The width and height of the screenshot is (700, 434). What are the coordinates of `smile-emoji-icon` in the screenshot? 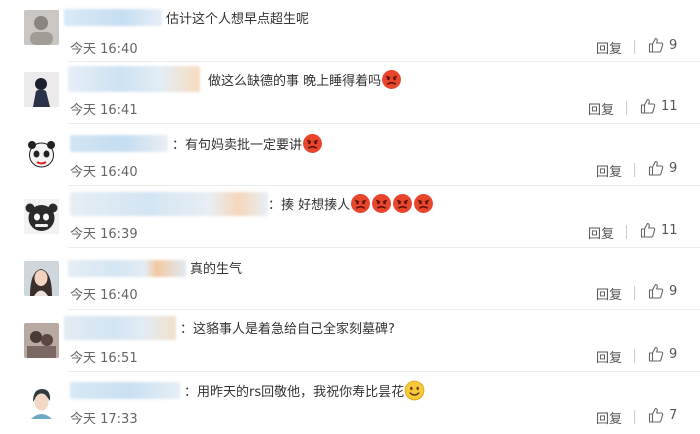 It's located at (414, 390).